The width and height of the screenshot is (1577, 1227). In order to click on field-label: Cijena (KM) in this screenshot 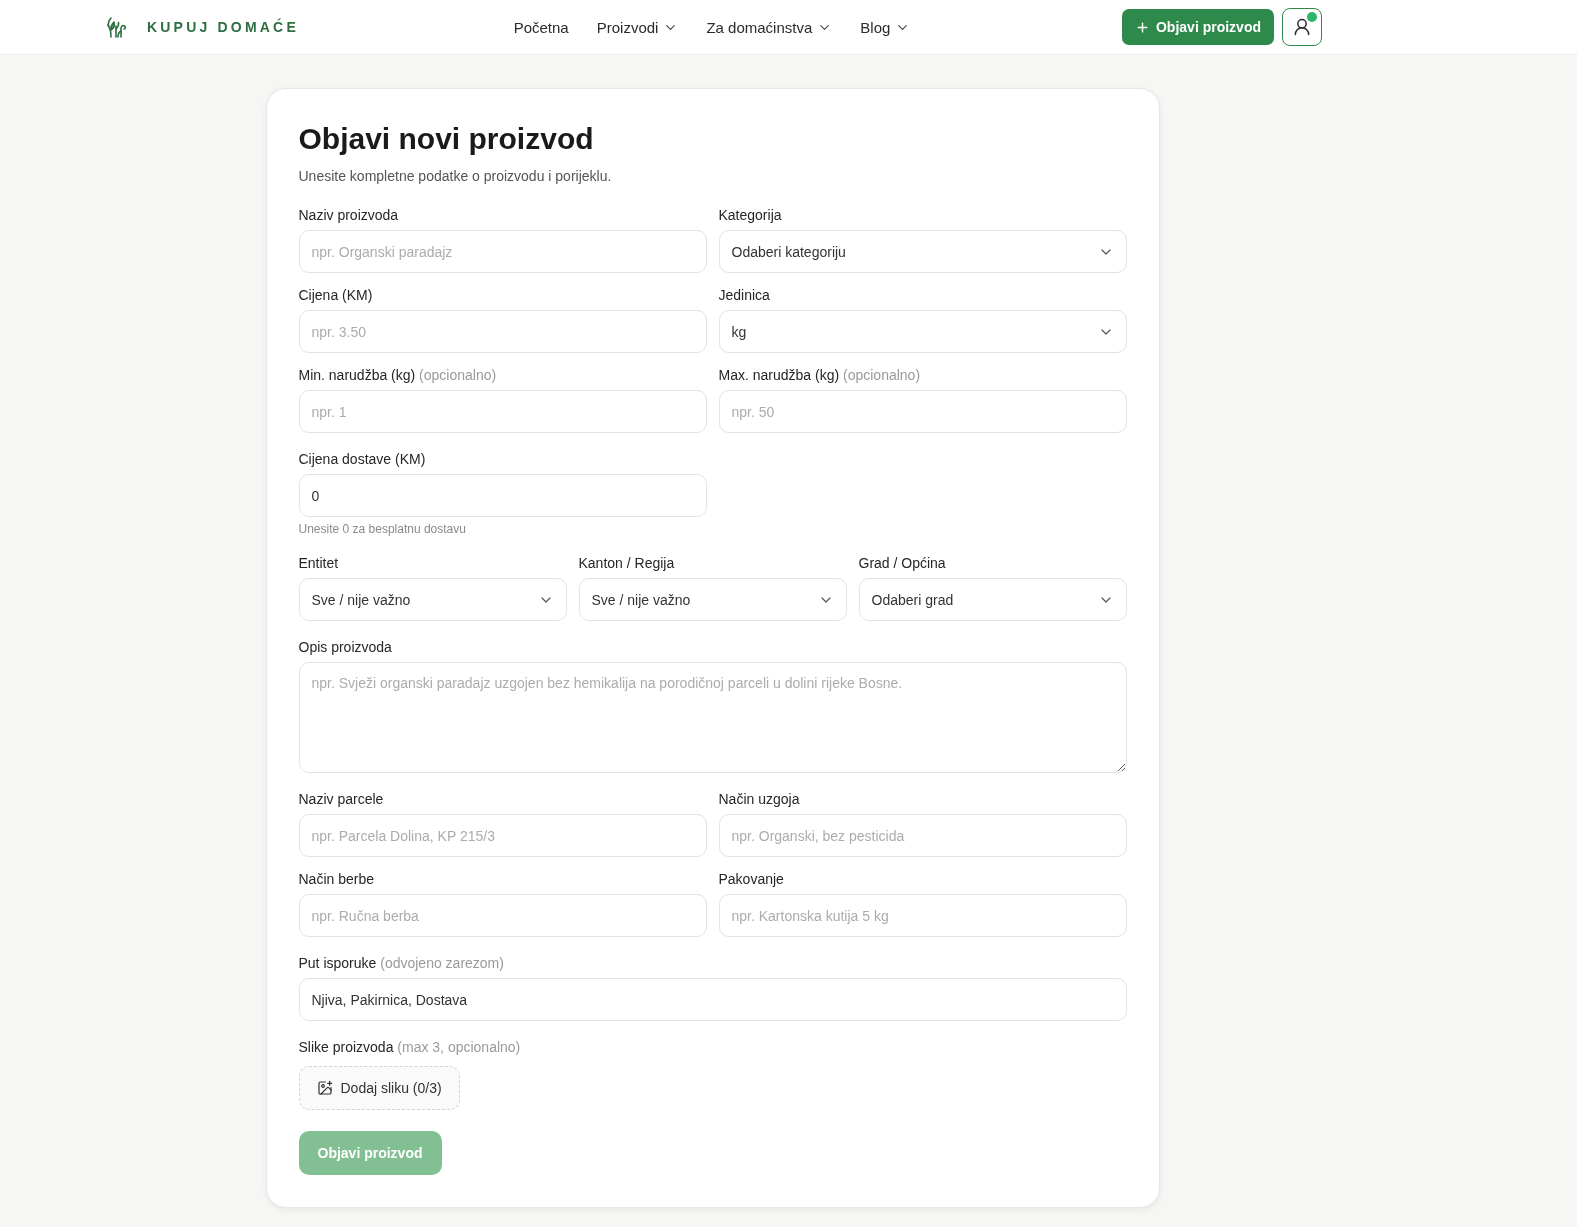, I will do `click(336, 295)`.